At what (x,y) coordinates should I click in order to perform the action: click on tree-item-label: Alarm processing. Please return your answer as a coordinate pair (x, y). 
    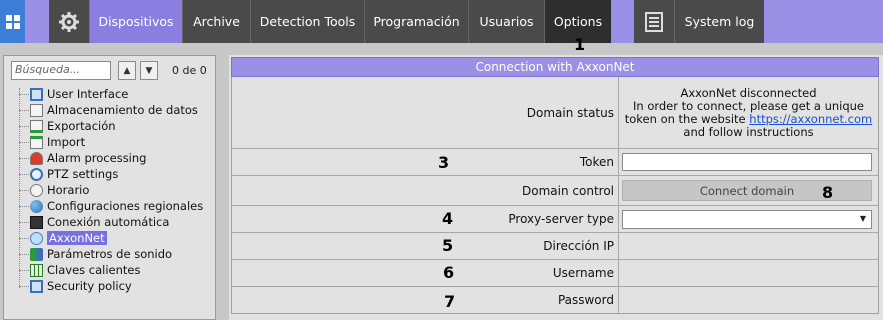
    Looking at the image, I should click on (97, 158).